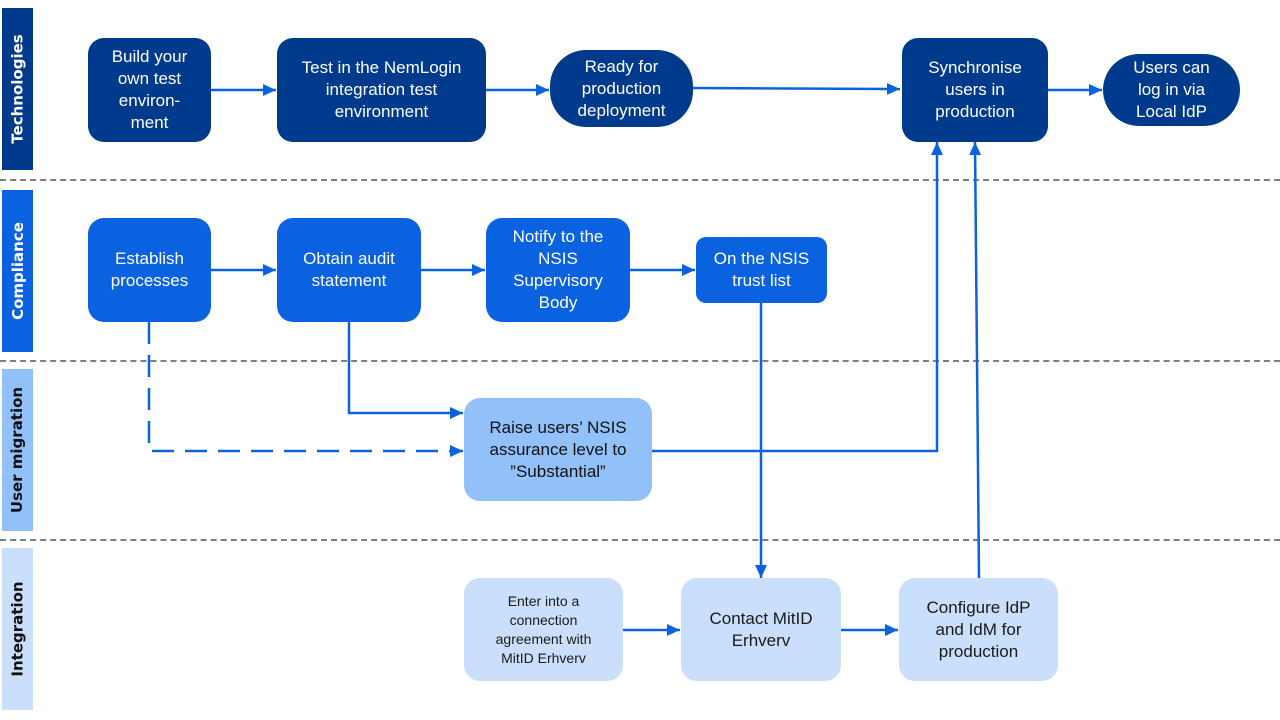 This screenshot has width=1280, height=720. I want to click on node-notify-nsis-supervisory-body: Notify to the NSIS Supervisory Body, so click(558, 270).